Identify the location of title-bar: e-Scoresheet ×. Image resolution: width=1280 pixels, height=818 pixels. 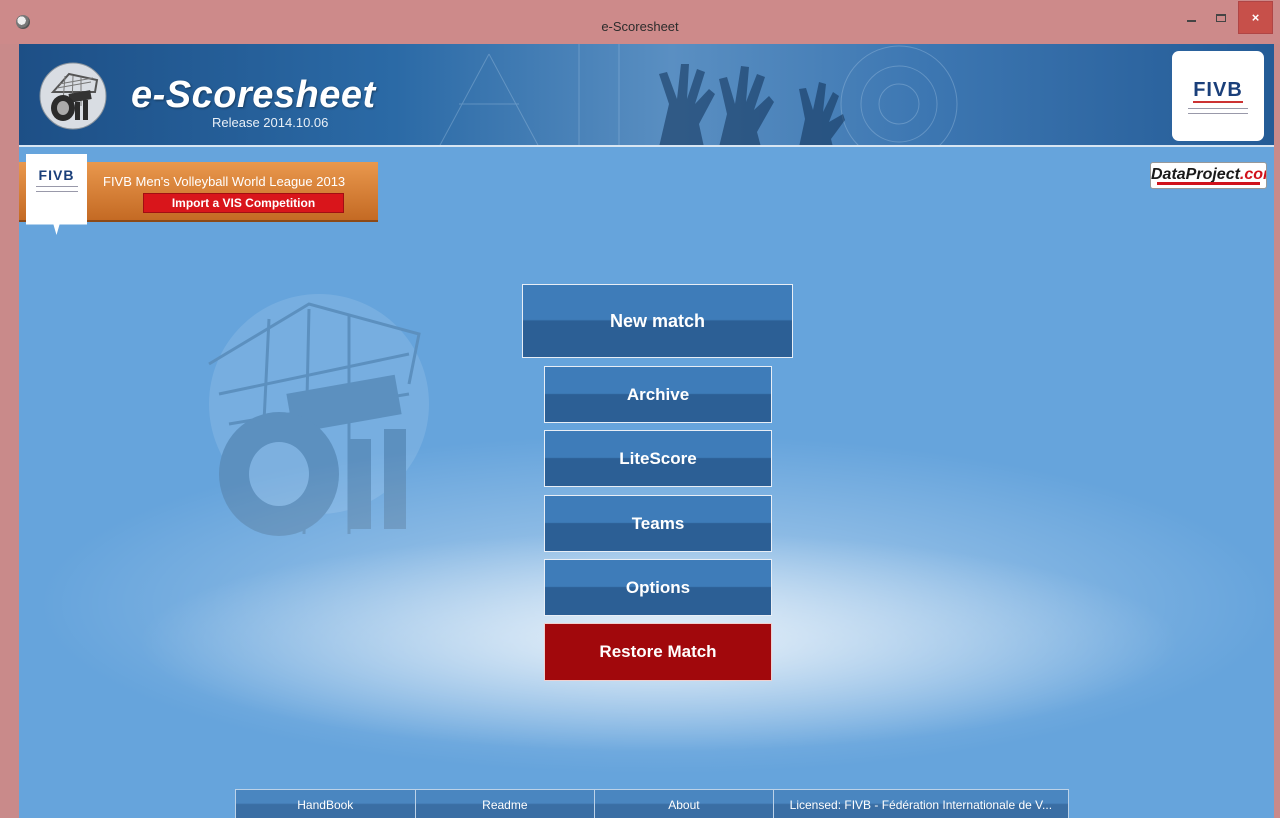
(640, 22).